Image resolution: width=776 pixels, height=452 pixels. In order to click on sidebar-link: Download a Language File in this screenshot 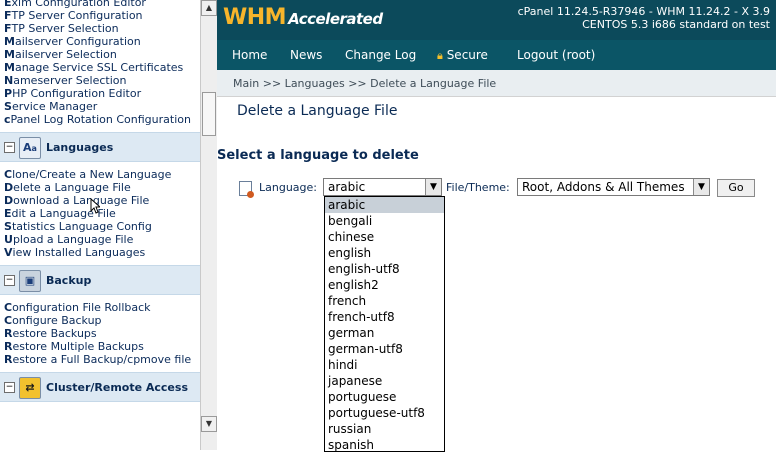, I will do `click(102, 200)`.